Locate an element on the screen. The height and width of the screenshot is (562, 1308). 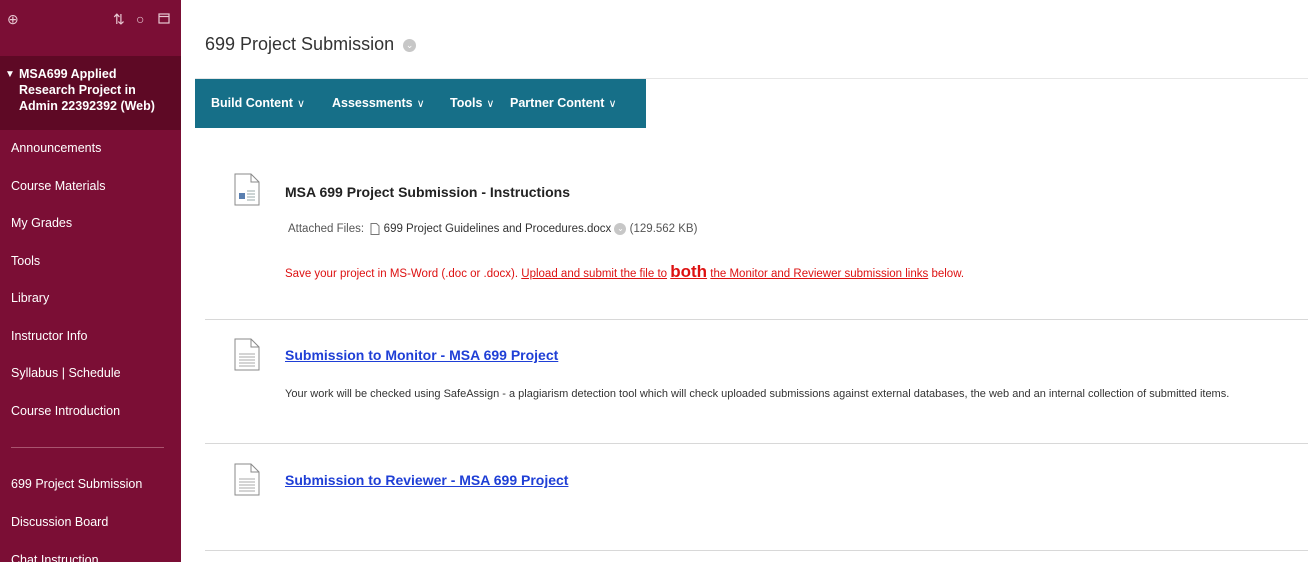
submission-reviewer-link: Submission to Reviewer - MSA 699 Project is located at coordinates (426, 480).